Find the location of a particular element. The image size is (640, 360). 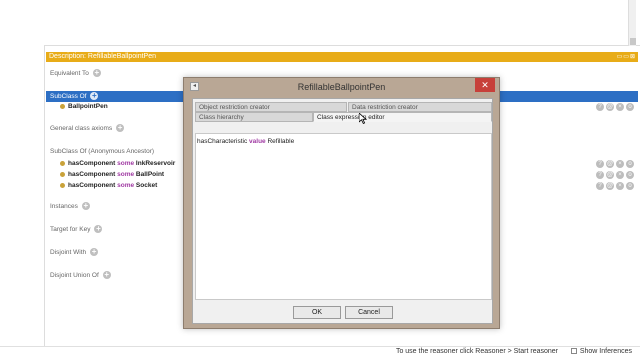

section-label: General class axioms is located at coordinates (81, 128).